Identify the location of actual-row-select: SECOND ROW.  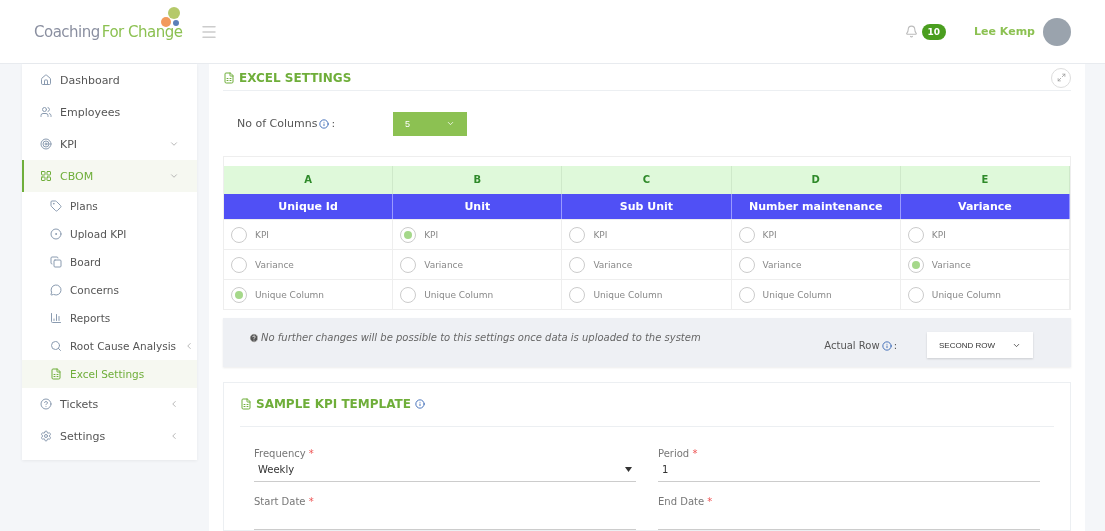
(980, 345).